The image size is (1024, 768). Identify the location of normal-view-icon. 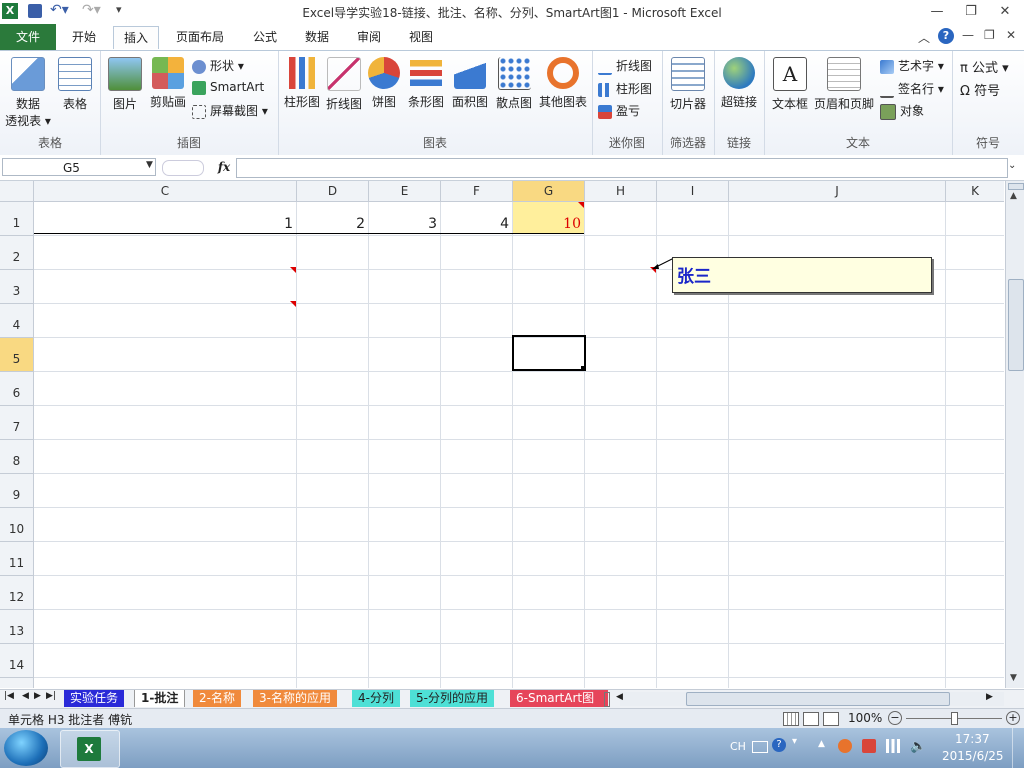
(791, 719).